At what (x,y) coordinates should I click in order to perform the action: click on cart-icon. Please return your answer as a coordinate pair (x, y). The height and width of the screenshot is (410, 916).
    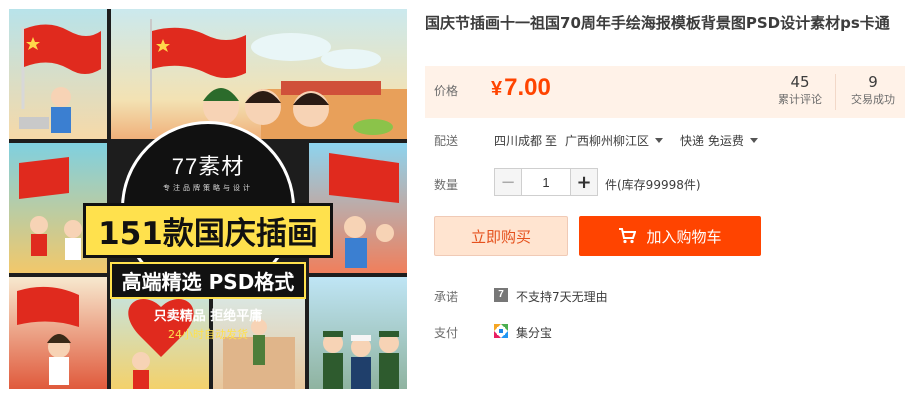
    Looking at the image, I should click on (628, 236).